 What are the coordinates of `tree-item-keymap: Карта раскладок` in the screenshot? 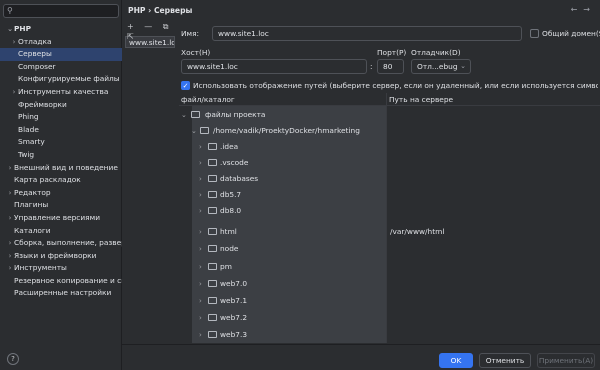 It's located at (61, 180).